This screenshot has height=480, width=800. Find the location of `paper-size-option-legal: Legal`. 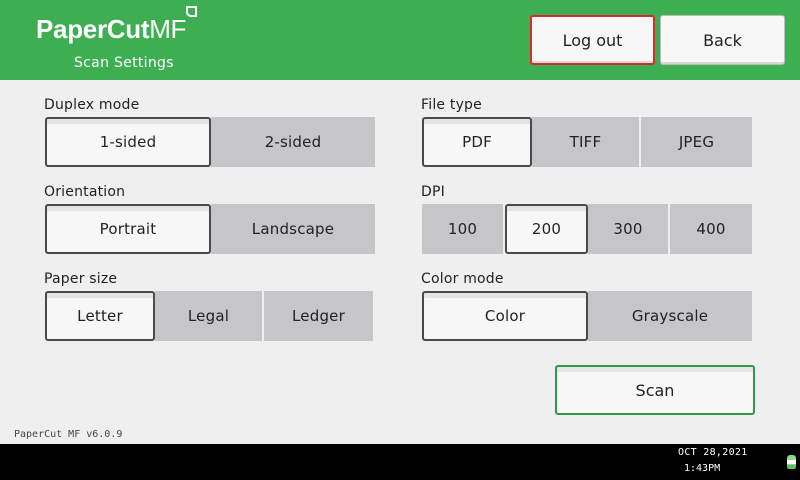

paper-size-option-legal: Legal is located at coordinates (209, 316).